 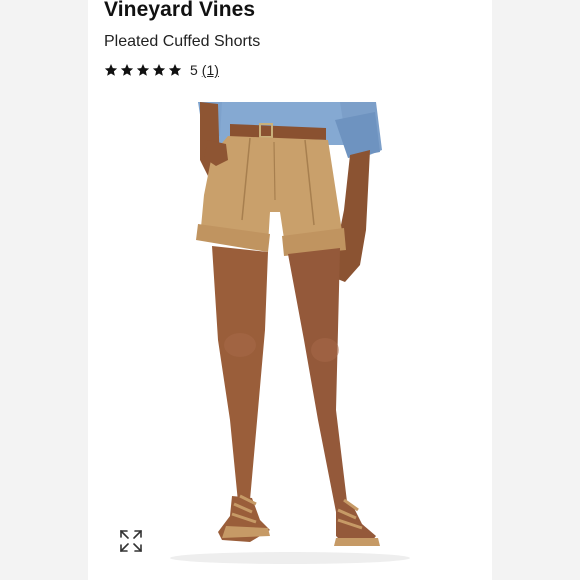 I want to click on review-count-link: (1), so click(x=210, y=70).